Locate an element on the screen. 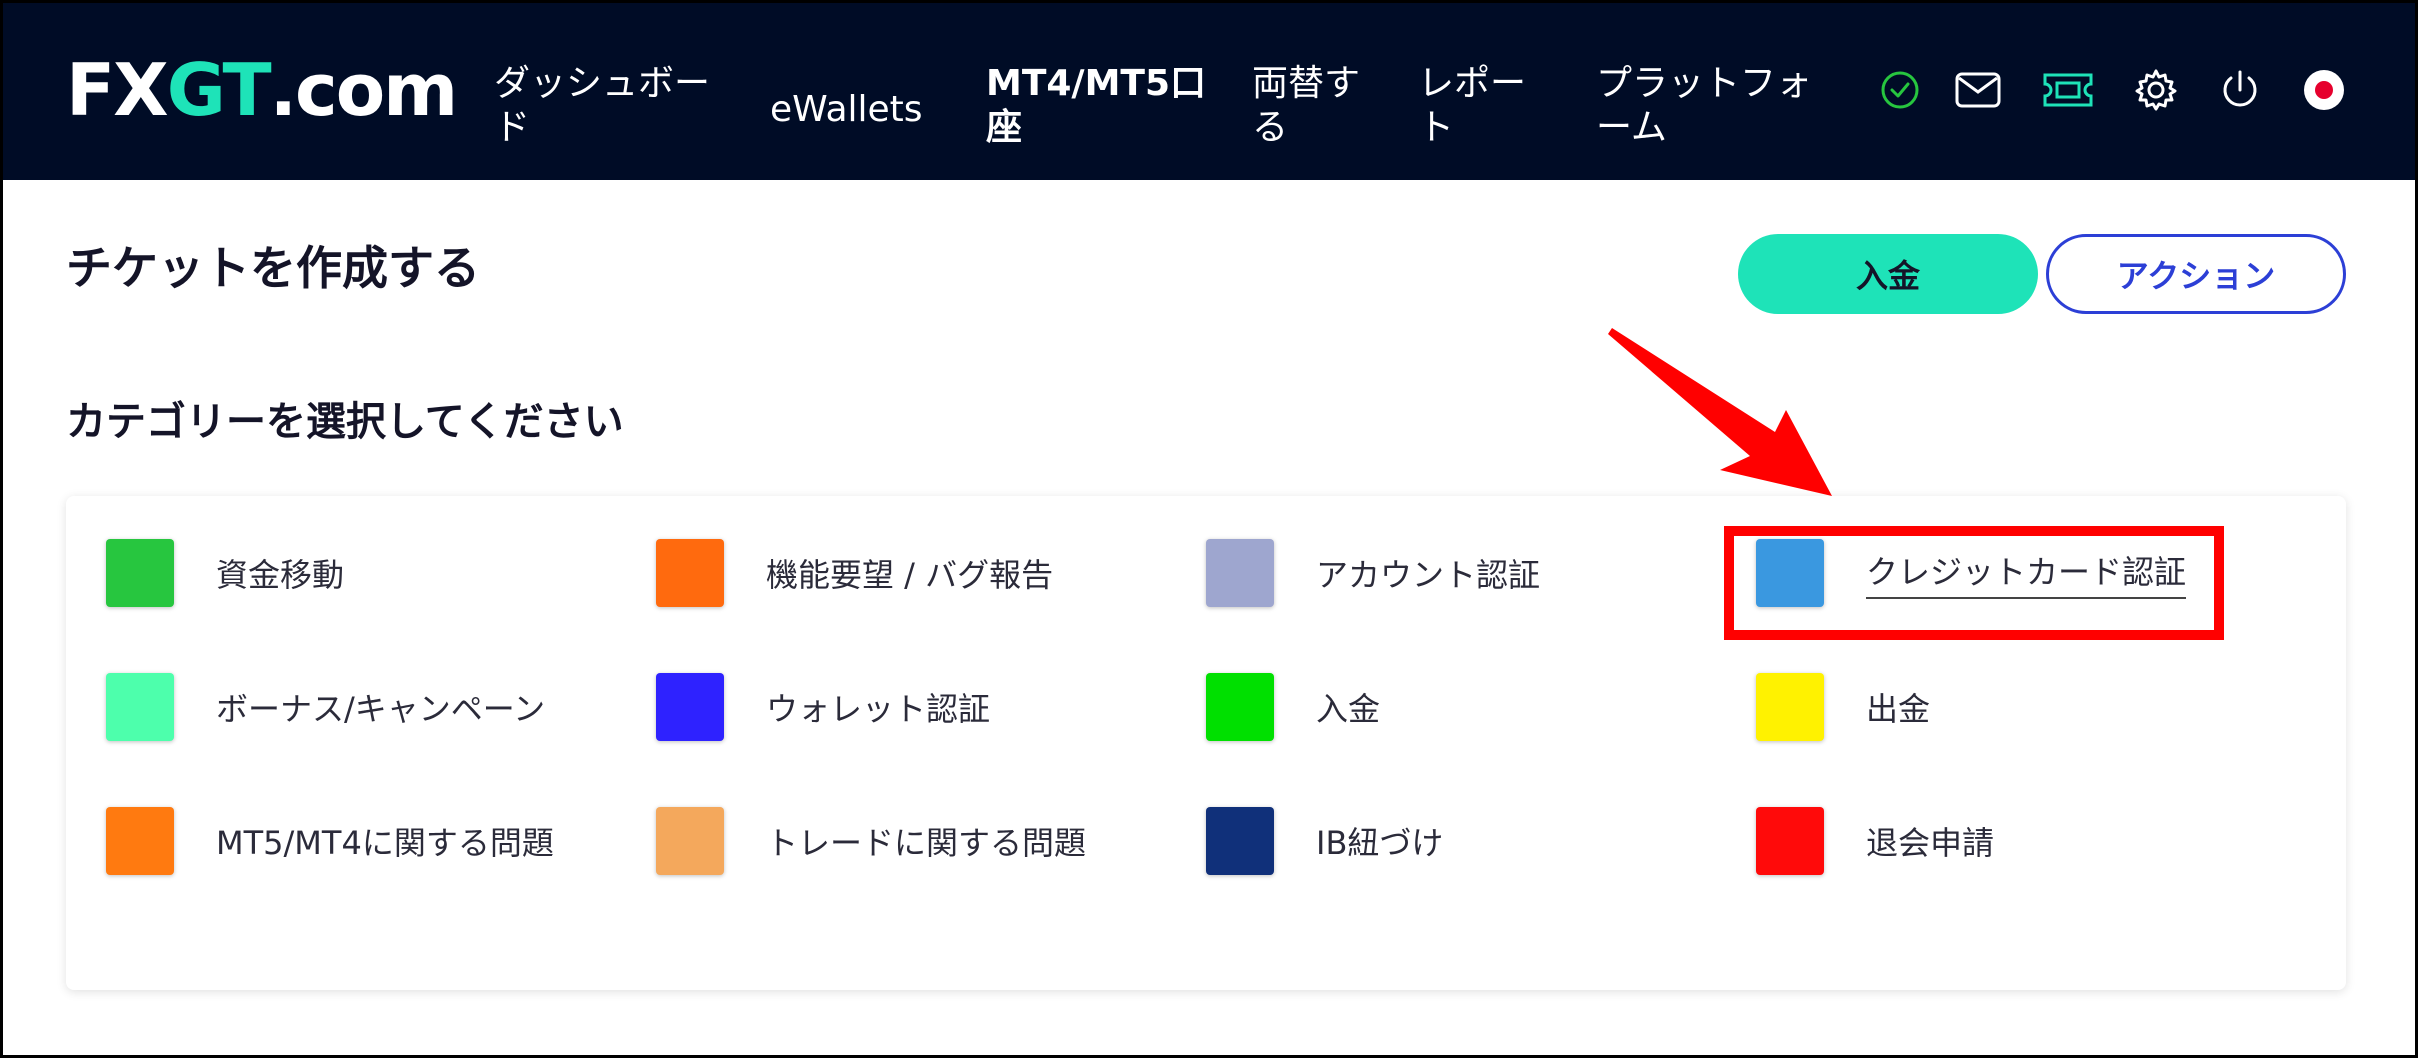 This screenshot has height=1058, width=2418. nav-mt-accounts: MT4/MT5口 座 is located at coordinates (1096, 106).